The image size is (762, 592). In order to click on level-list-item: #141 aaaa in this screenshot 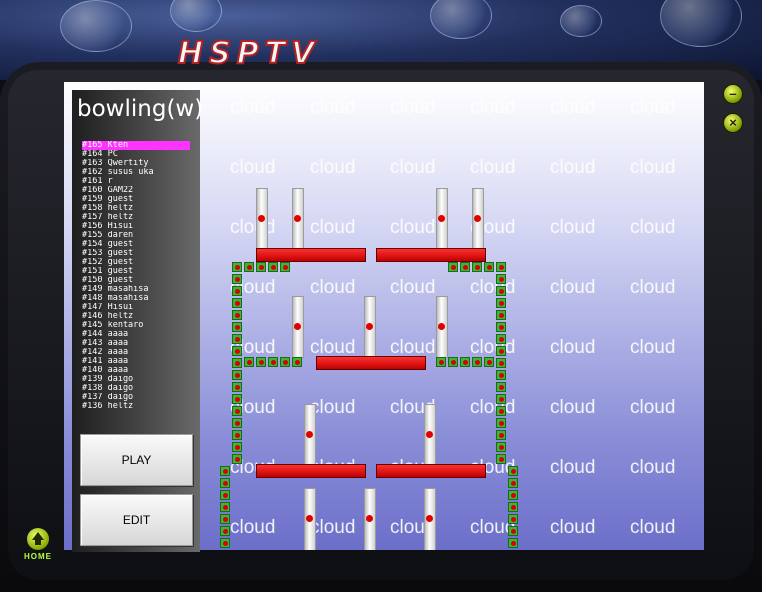, I will do `click(136, 361)`.